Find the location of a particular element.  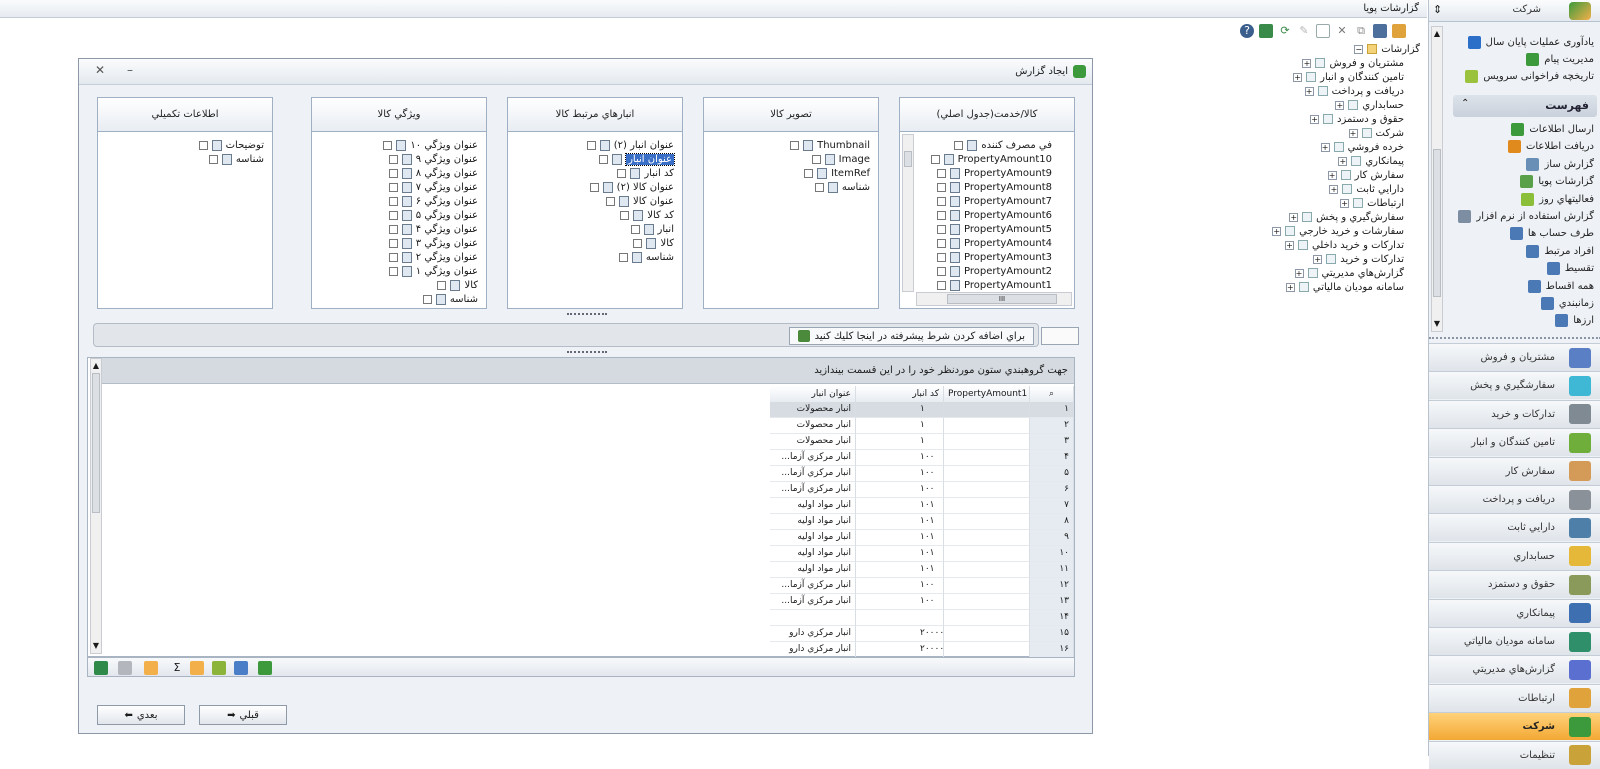

tree-item: + خرده فروشي is located at coordinates (1362, 147).